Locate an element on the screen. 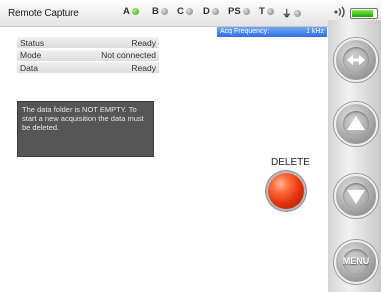 This screenshot has width=381, height=292. menu-label: MENU is located at coordinates (356, 261).